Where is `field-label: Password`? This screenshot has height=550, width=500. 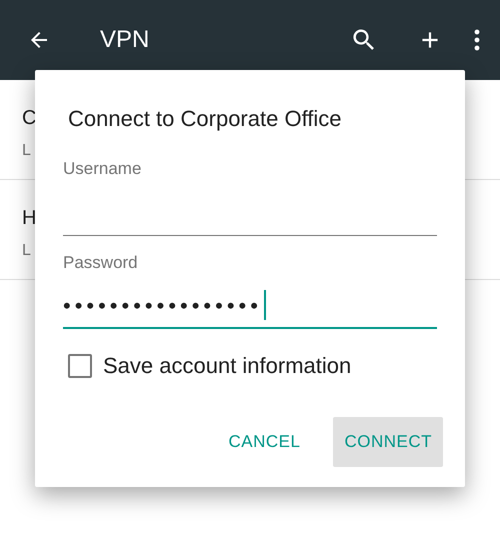 field-label: Password is located at coordinates (100, 263).